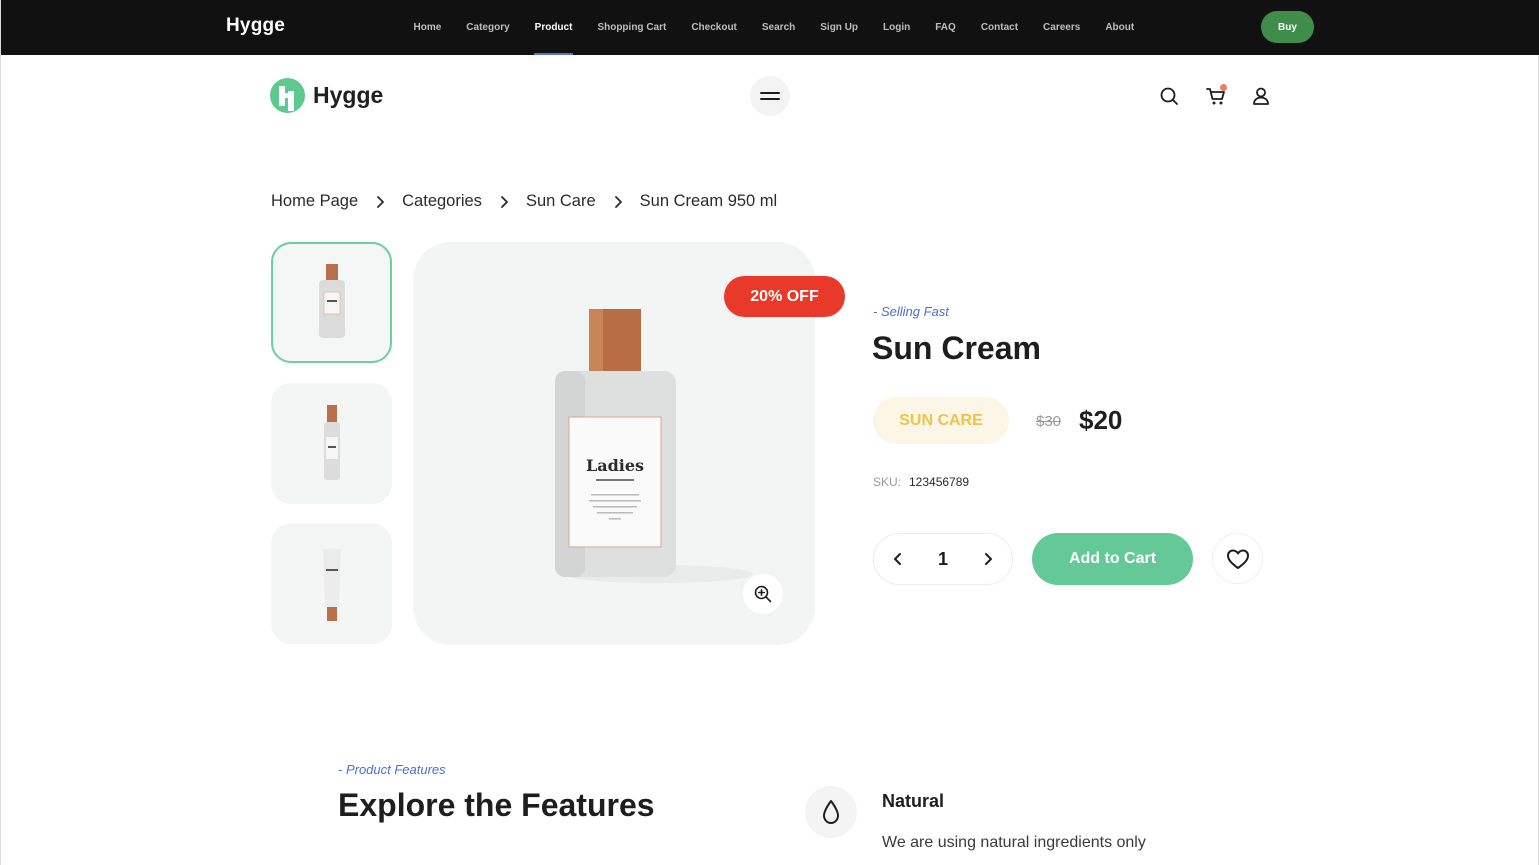  Describe the element at coordinates (1014, 842) in the screenshot. I see `feature-description: We are using natural ingredients only` at that location.